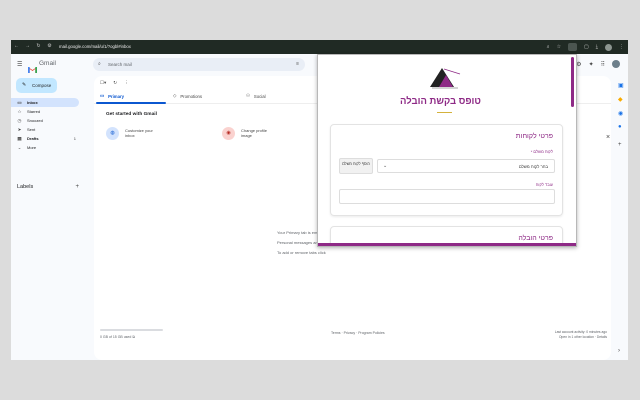  What do you see at coordinates (131, 103) in the screenshot?
I see `active-tab-indicator` at bounding box center [131, 103].